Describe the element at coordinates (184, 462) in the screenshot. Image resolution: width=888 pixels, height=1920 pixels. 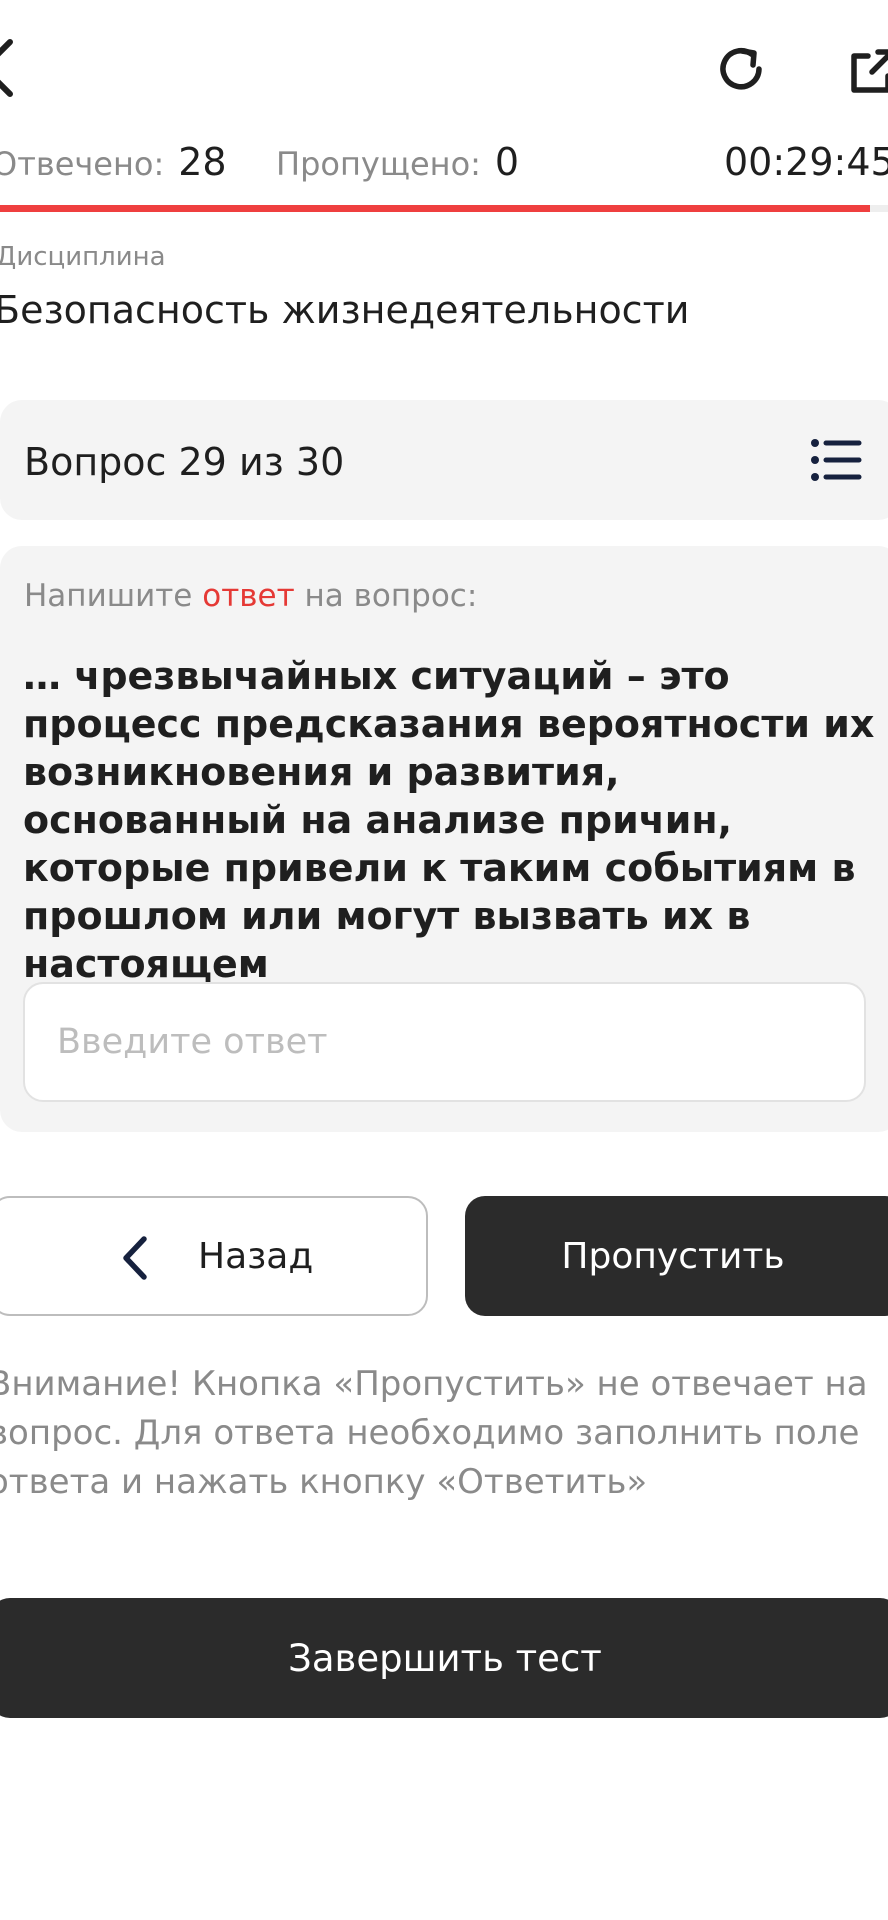
I see `question-counter: Вопрос 29 из 30` at that location.